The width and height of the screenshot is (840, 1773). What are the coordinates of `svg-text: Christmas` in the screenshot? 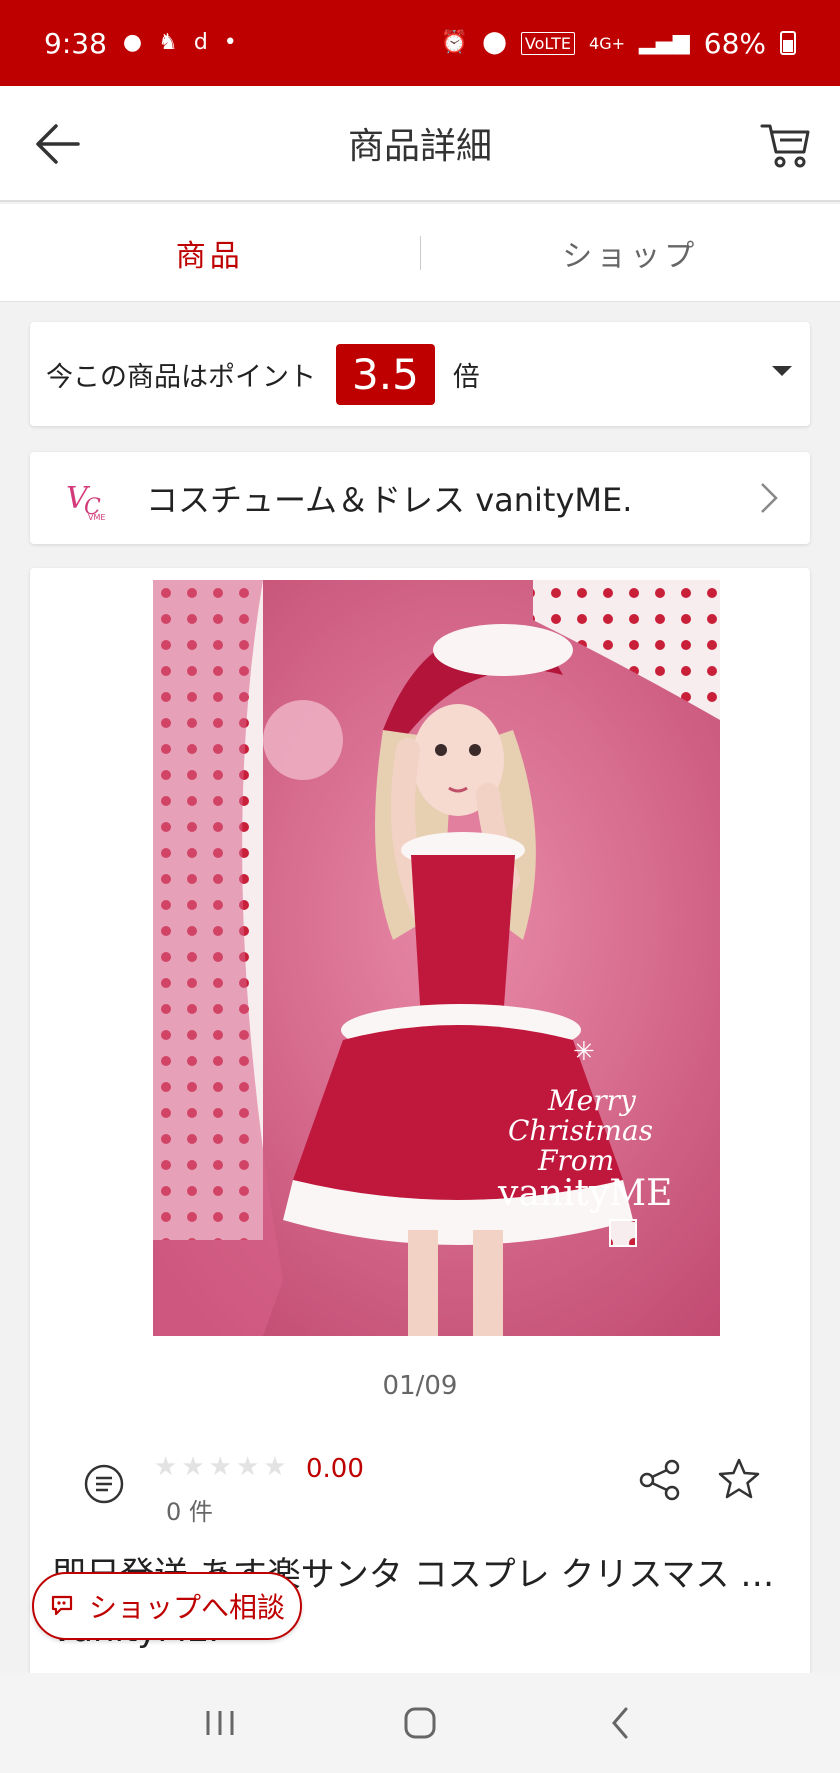 It's located at (580, 1130).